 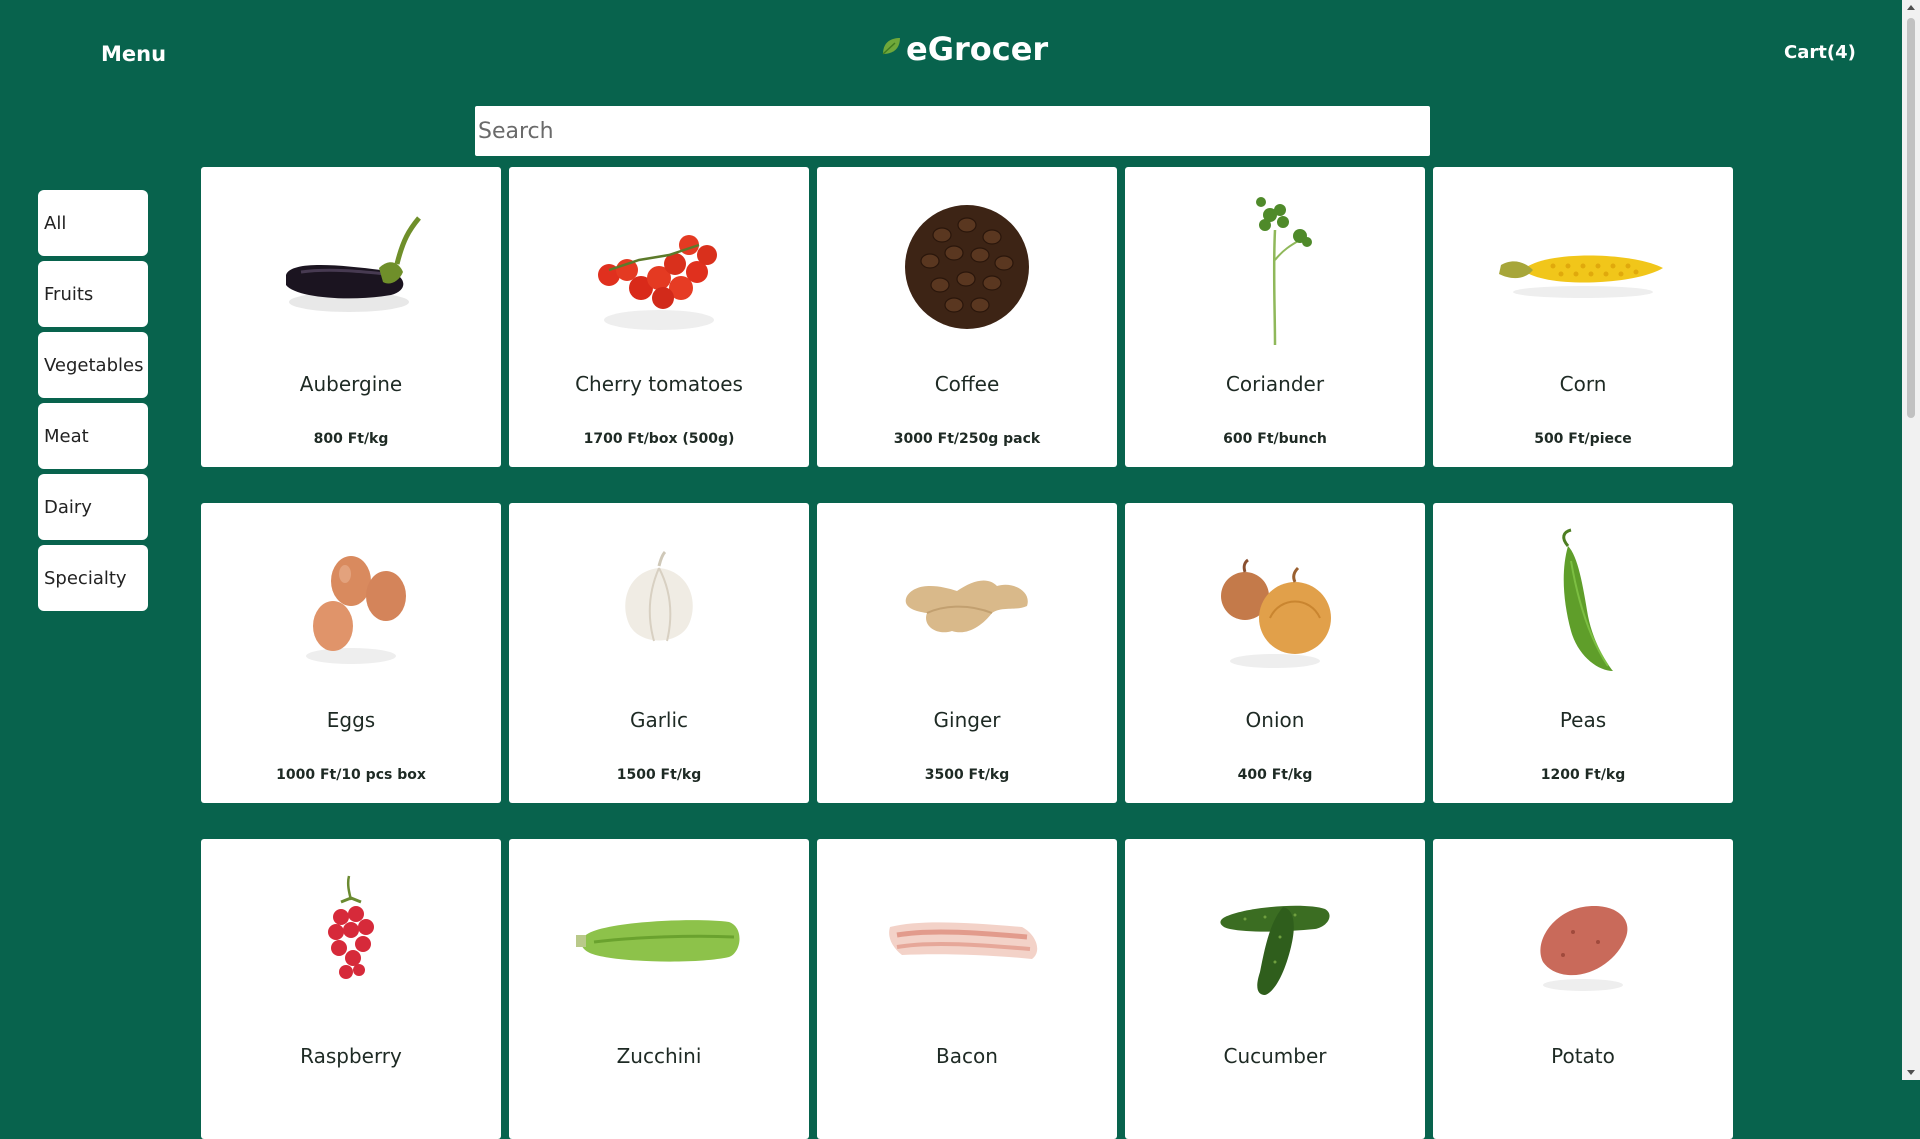 What do you see at coordinates (952, 131) in the screenshot?
I see `search-input` at bounding box center [952, 131].